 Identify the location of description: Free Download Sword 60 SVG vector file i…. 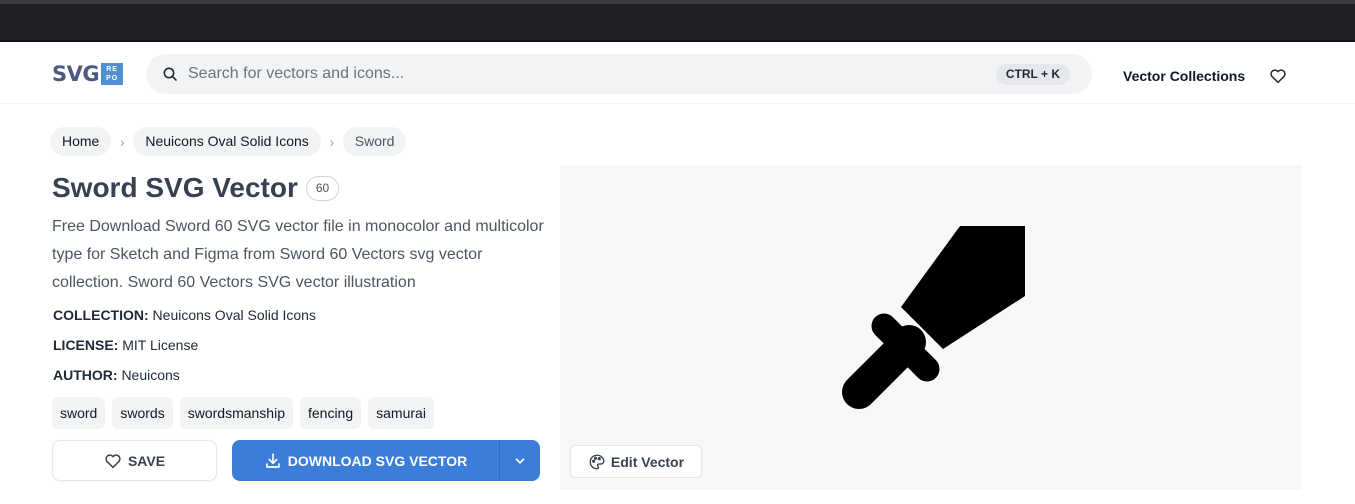
(298, 254).